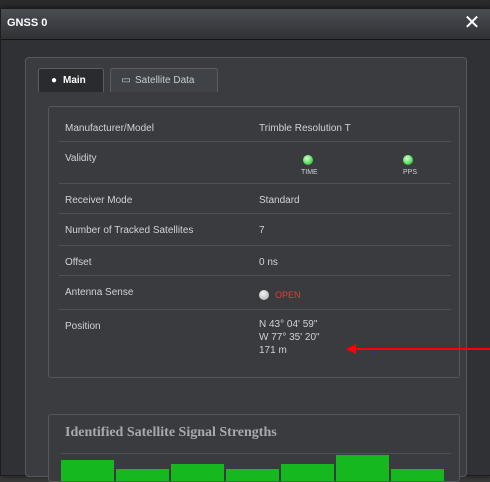 This screenshot has height=482, width=490. What do you see at coordinates (264, 295) in the screenshot?
I see `antenna-status-icon` at bounding box center [264, 295].